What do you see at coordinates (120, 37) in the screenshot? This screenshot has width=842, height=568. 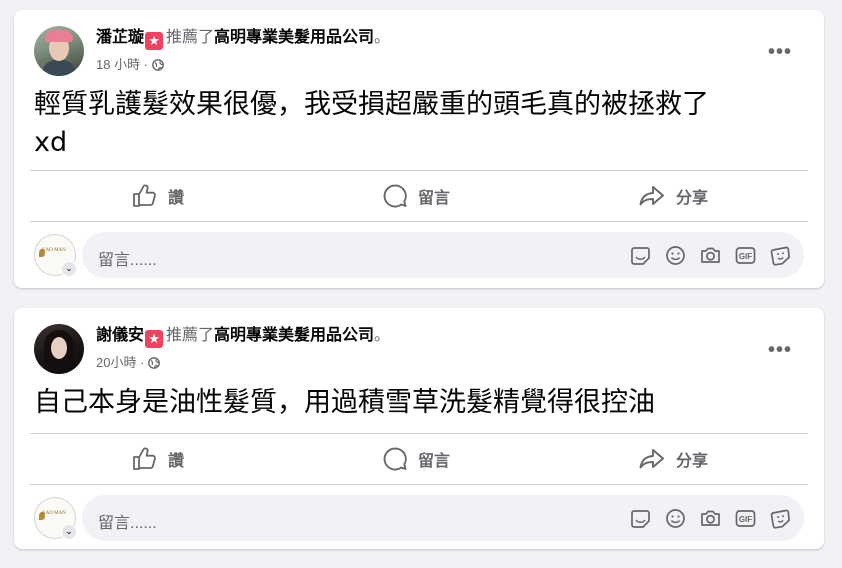 I see `author-name: 潘芷璇` at bounding box center [120, 37].